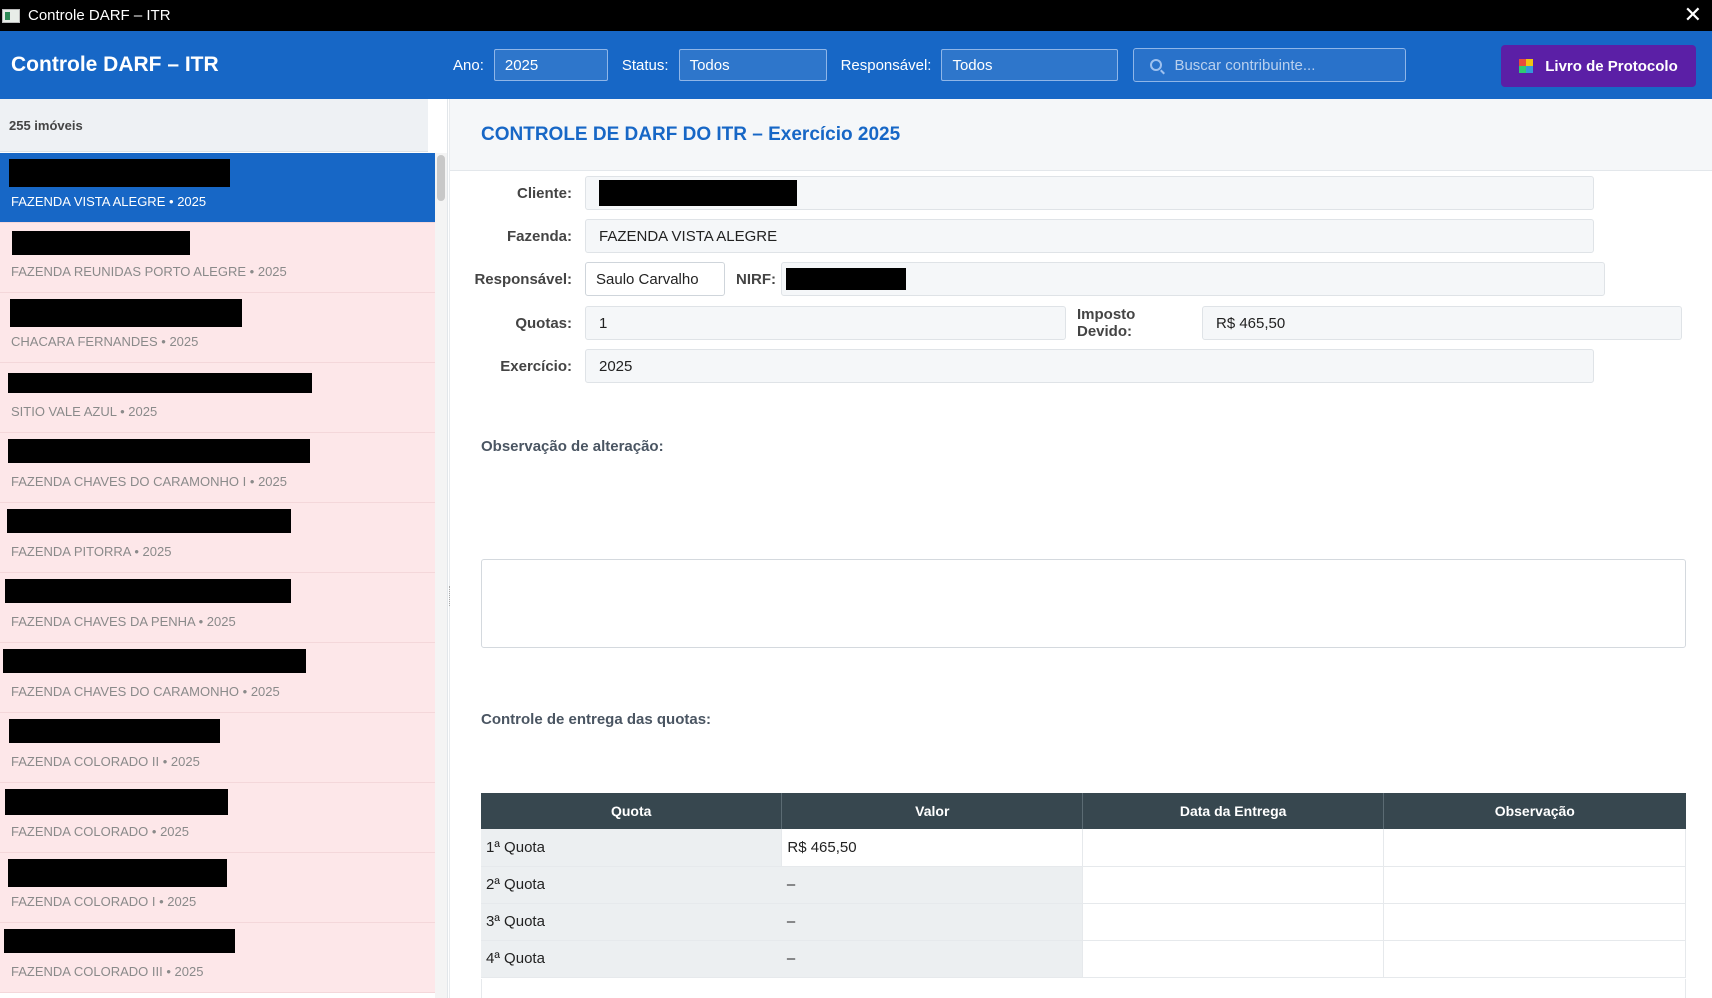 Image resolution: width=1712 pixels, height=998 pixels. Describe the element at coordinates (1693, 15) in the screenshot. I see `close-icon: ✕` at that location.